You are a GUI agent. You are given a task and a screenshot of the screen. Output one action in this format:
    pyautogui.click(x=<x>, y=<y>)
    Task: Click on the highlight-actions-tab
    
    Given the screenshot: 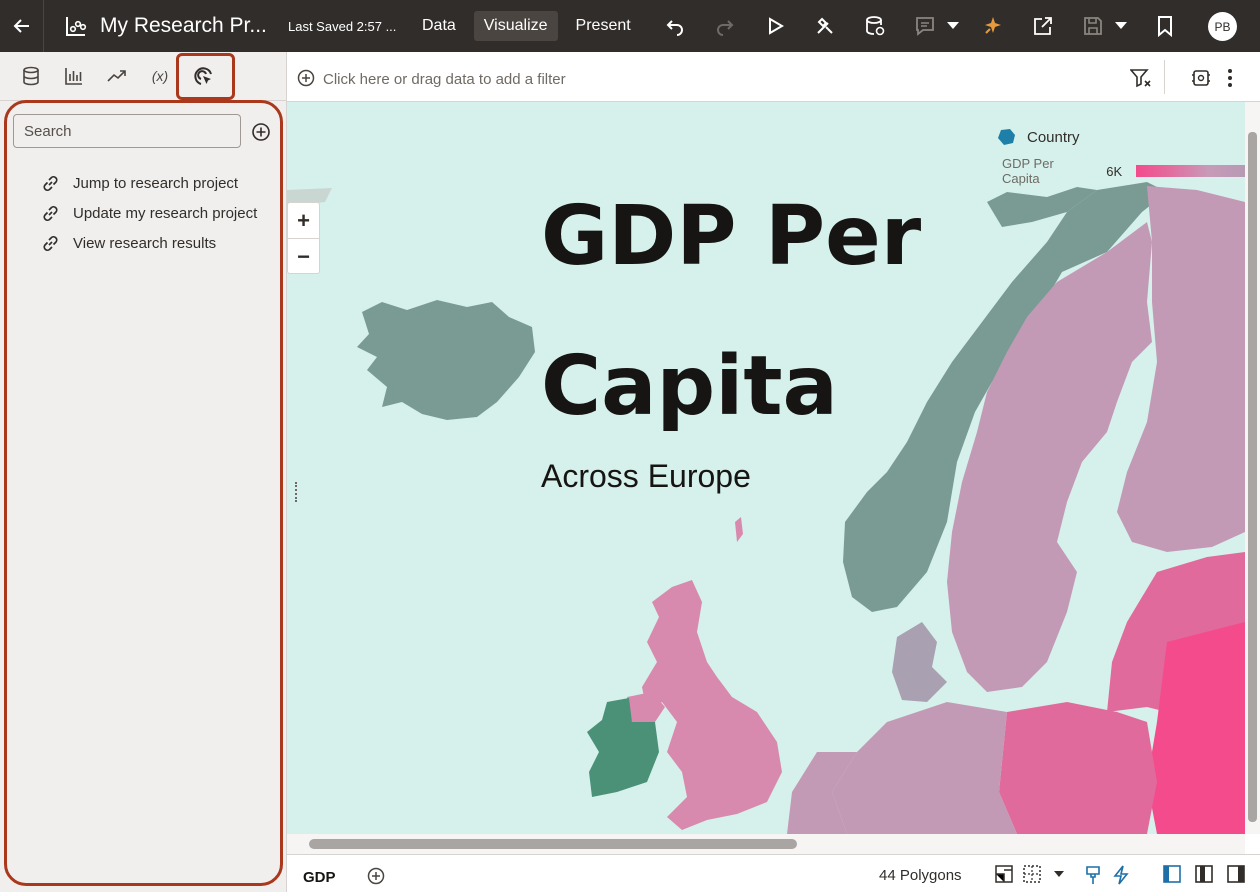 What is the action you would take?
    pyautogui.click(x=205, y=76)
    